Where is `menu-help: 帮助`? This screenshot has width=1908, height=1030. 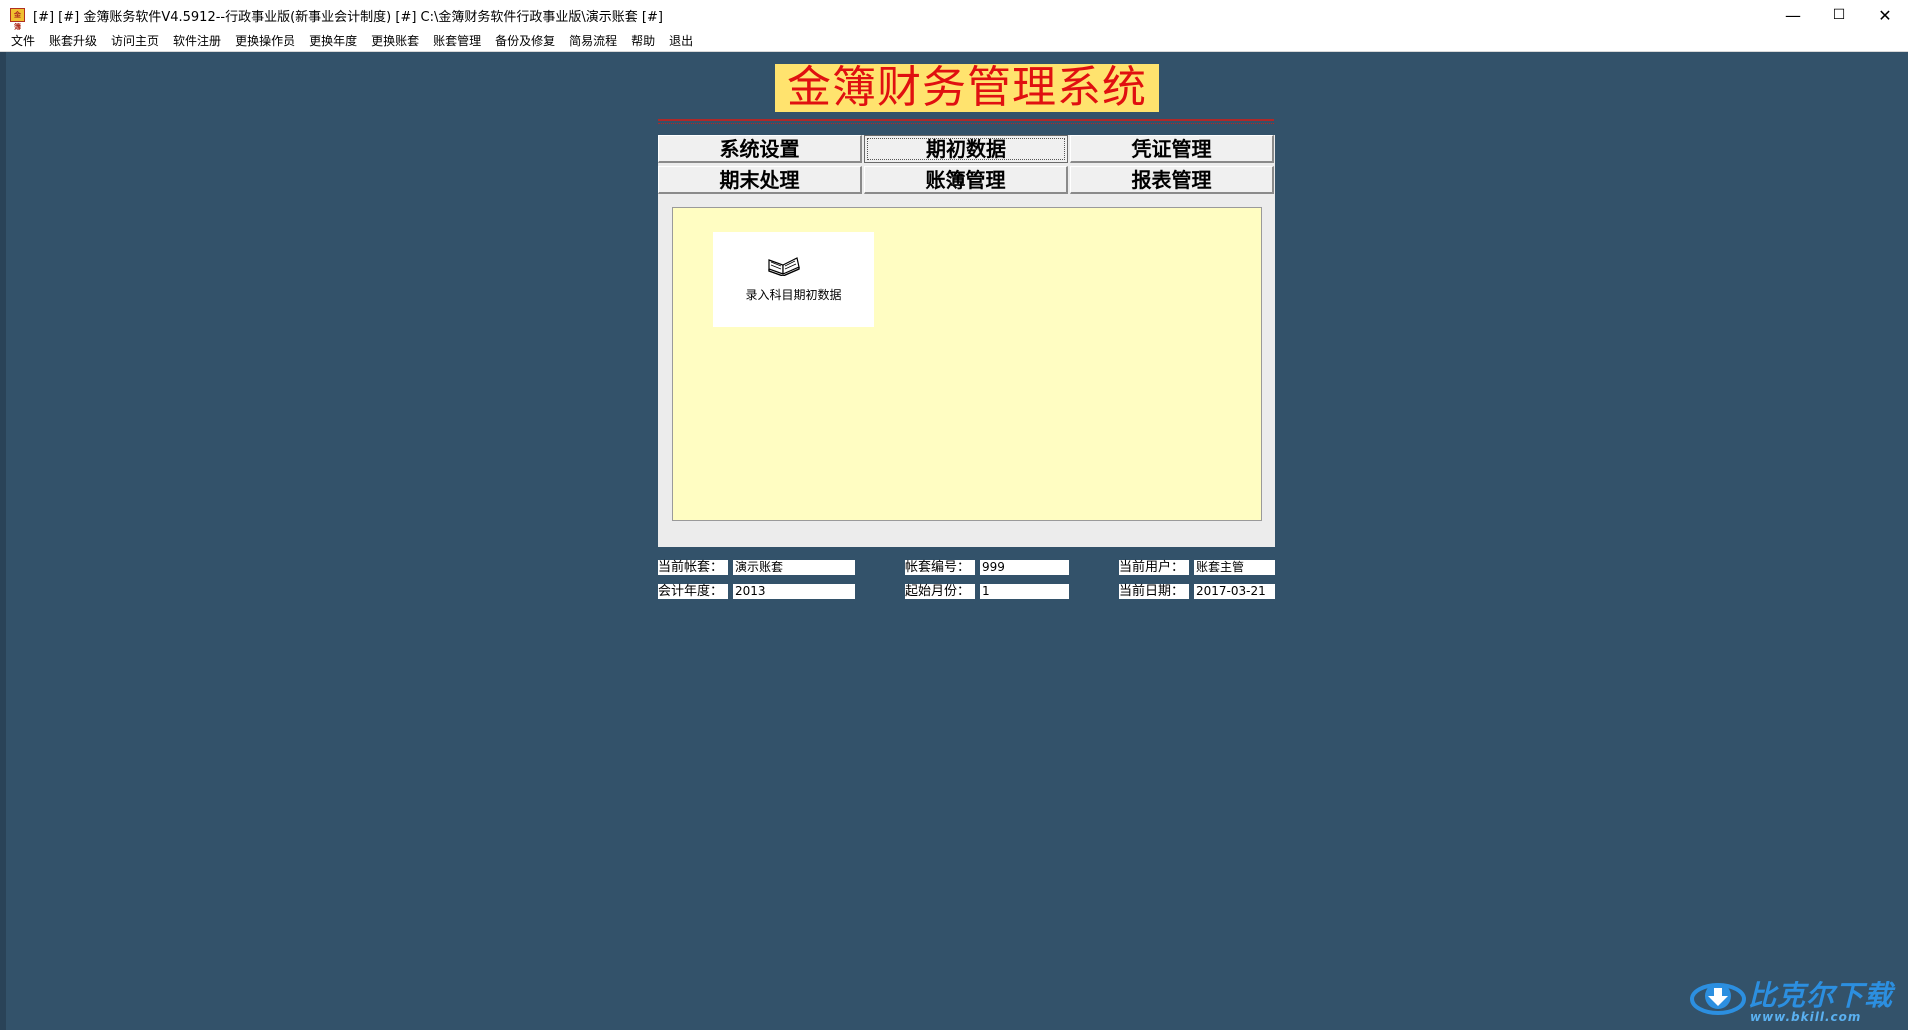
menu-help: 帮助 is located at coordinates (643, 40).